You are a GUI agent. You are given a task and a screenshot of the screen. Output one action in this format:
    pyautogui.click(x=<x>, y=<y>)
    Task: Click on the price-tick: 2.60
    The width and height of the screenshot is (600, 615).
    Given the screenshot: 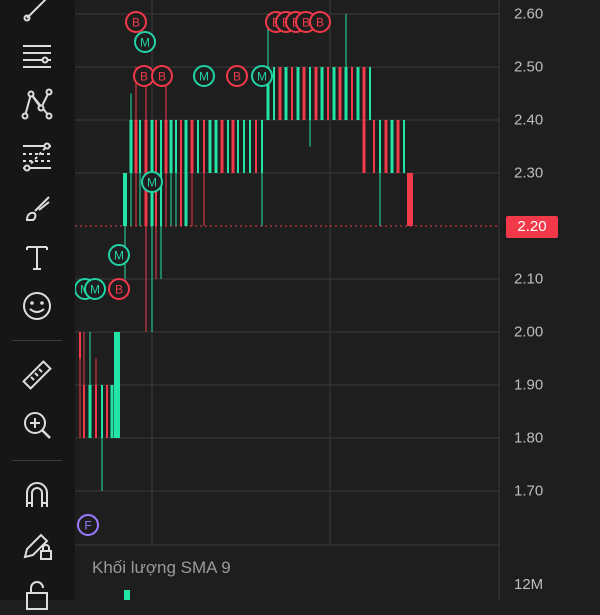 What is the action you would take?
    pyautogui.click(x=529, y=14)
    